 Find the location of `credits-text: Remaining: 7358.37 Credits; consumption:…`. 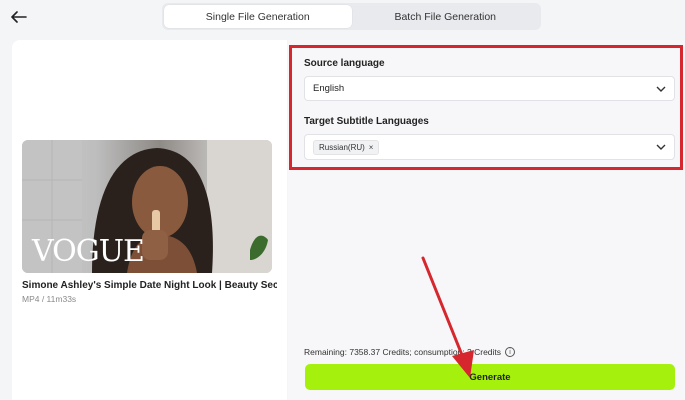

credits-text: Remaining: 7358.37 Credits; consumption:… is located at coordinates (403, 352).